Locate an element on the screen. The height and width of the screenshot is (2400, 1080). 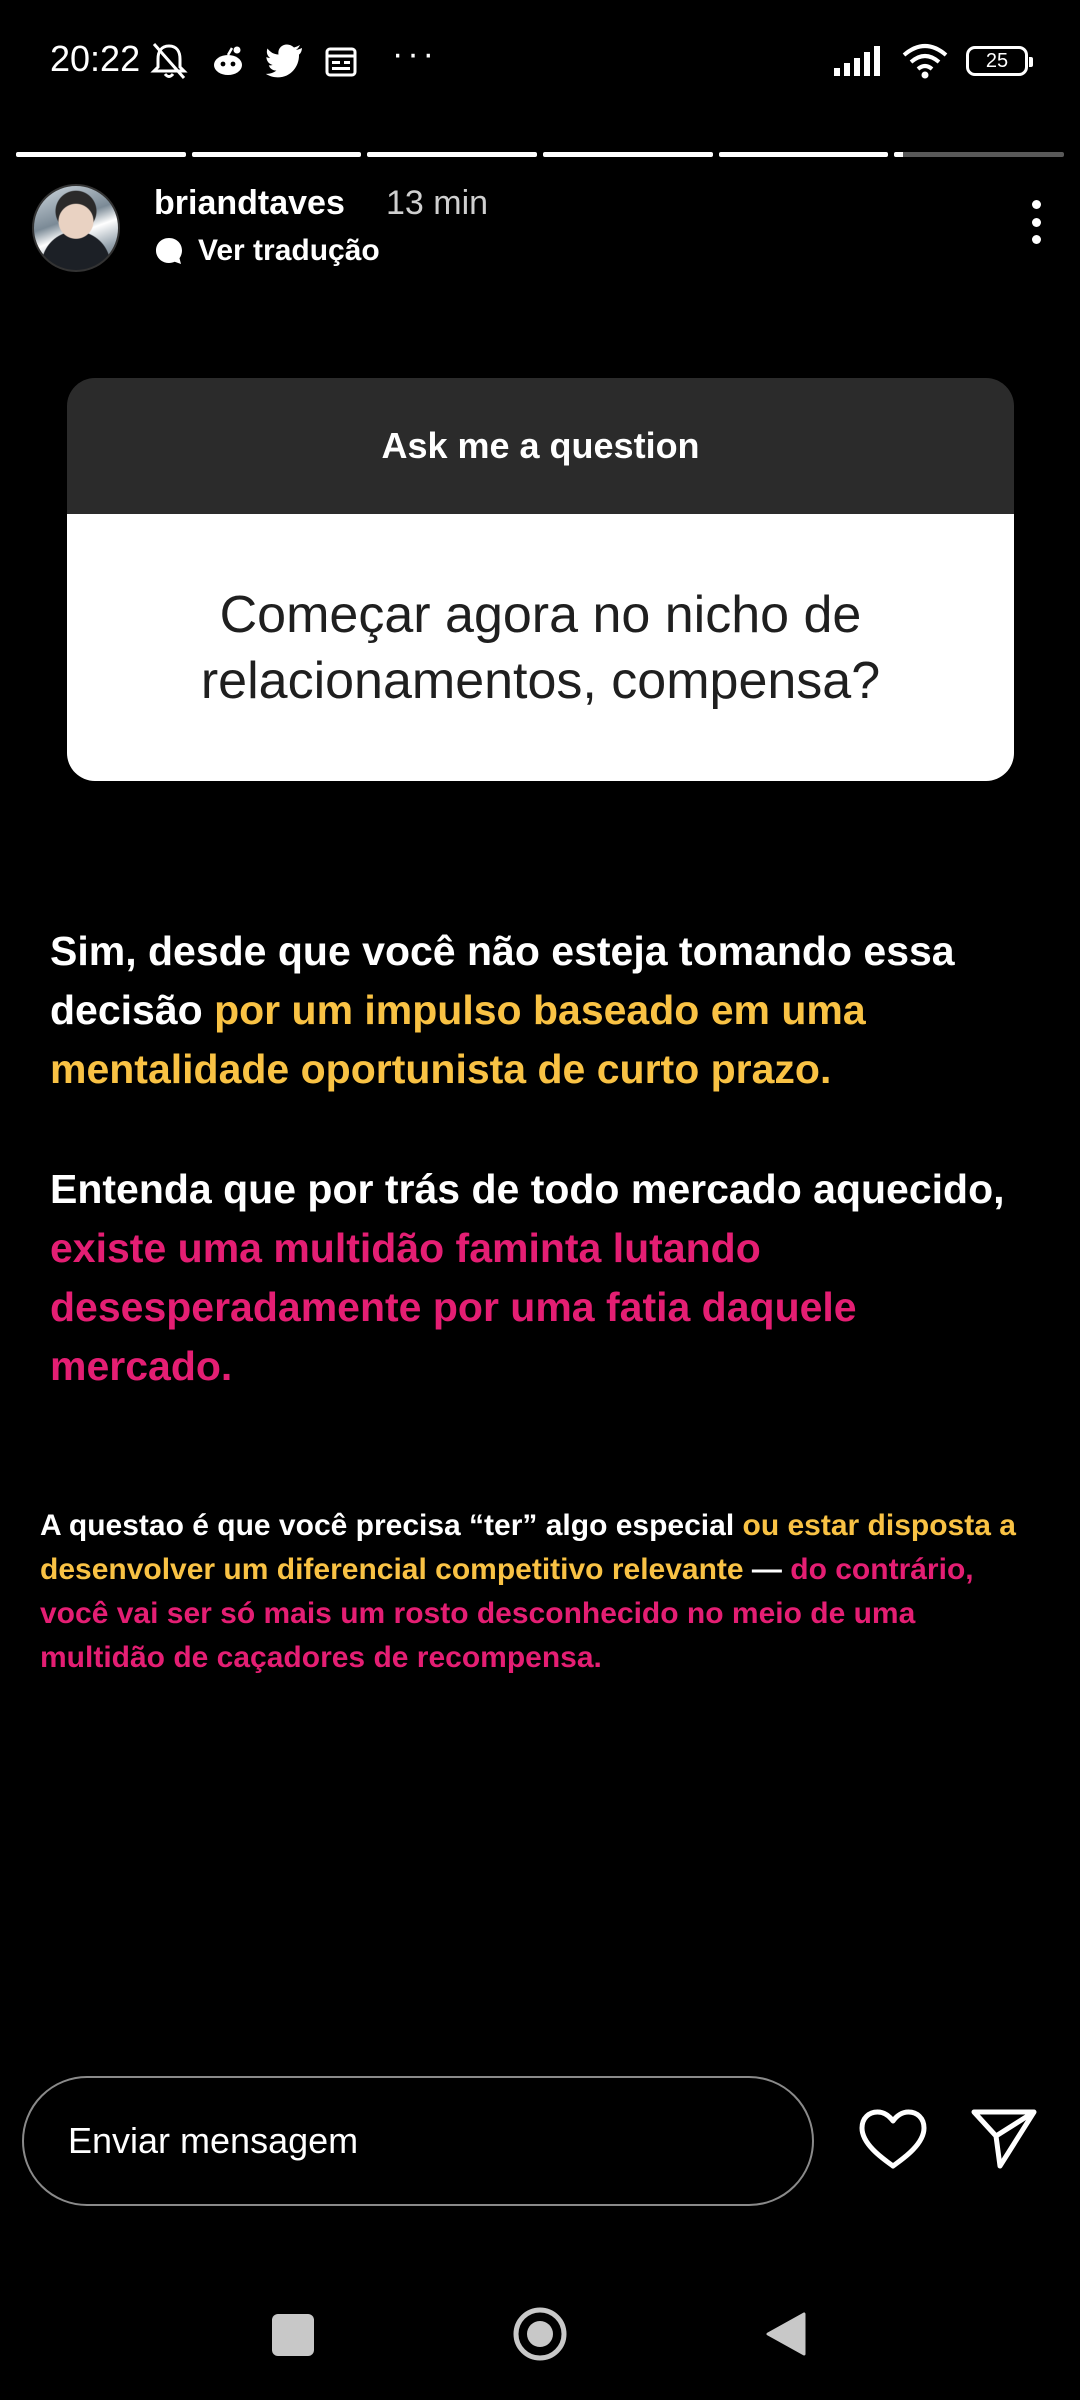
twitter-icon is located at coordinates (284, 61).